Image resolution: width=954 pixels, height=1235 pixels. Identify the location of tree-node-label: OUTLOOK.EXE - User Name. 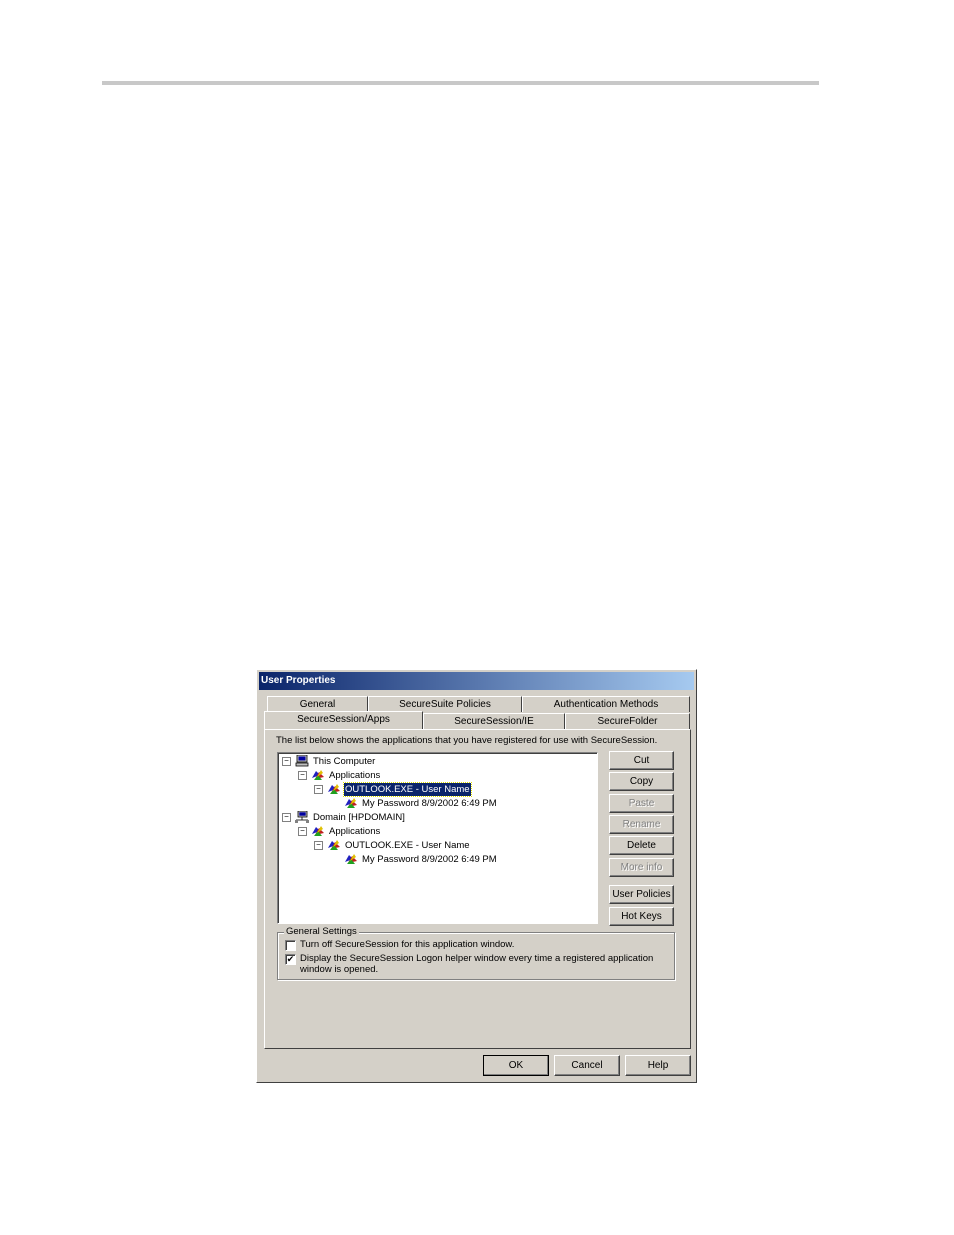
(407, 845).